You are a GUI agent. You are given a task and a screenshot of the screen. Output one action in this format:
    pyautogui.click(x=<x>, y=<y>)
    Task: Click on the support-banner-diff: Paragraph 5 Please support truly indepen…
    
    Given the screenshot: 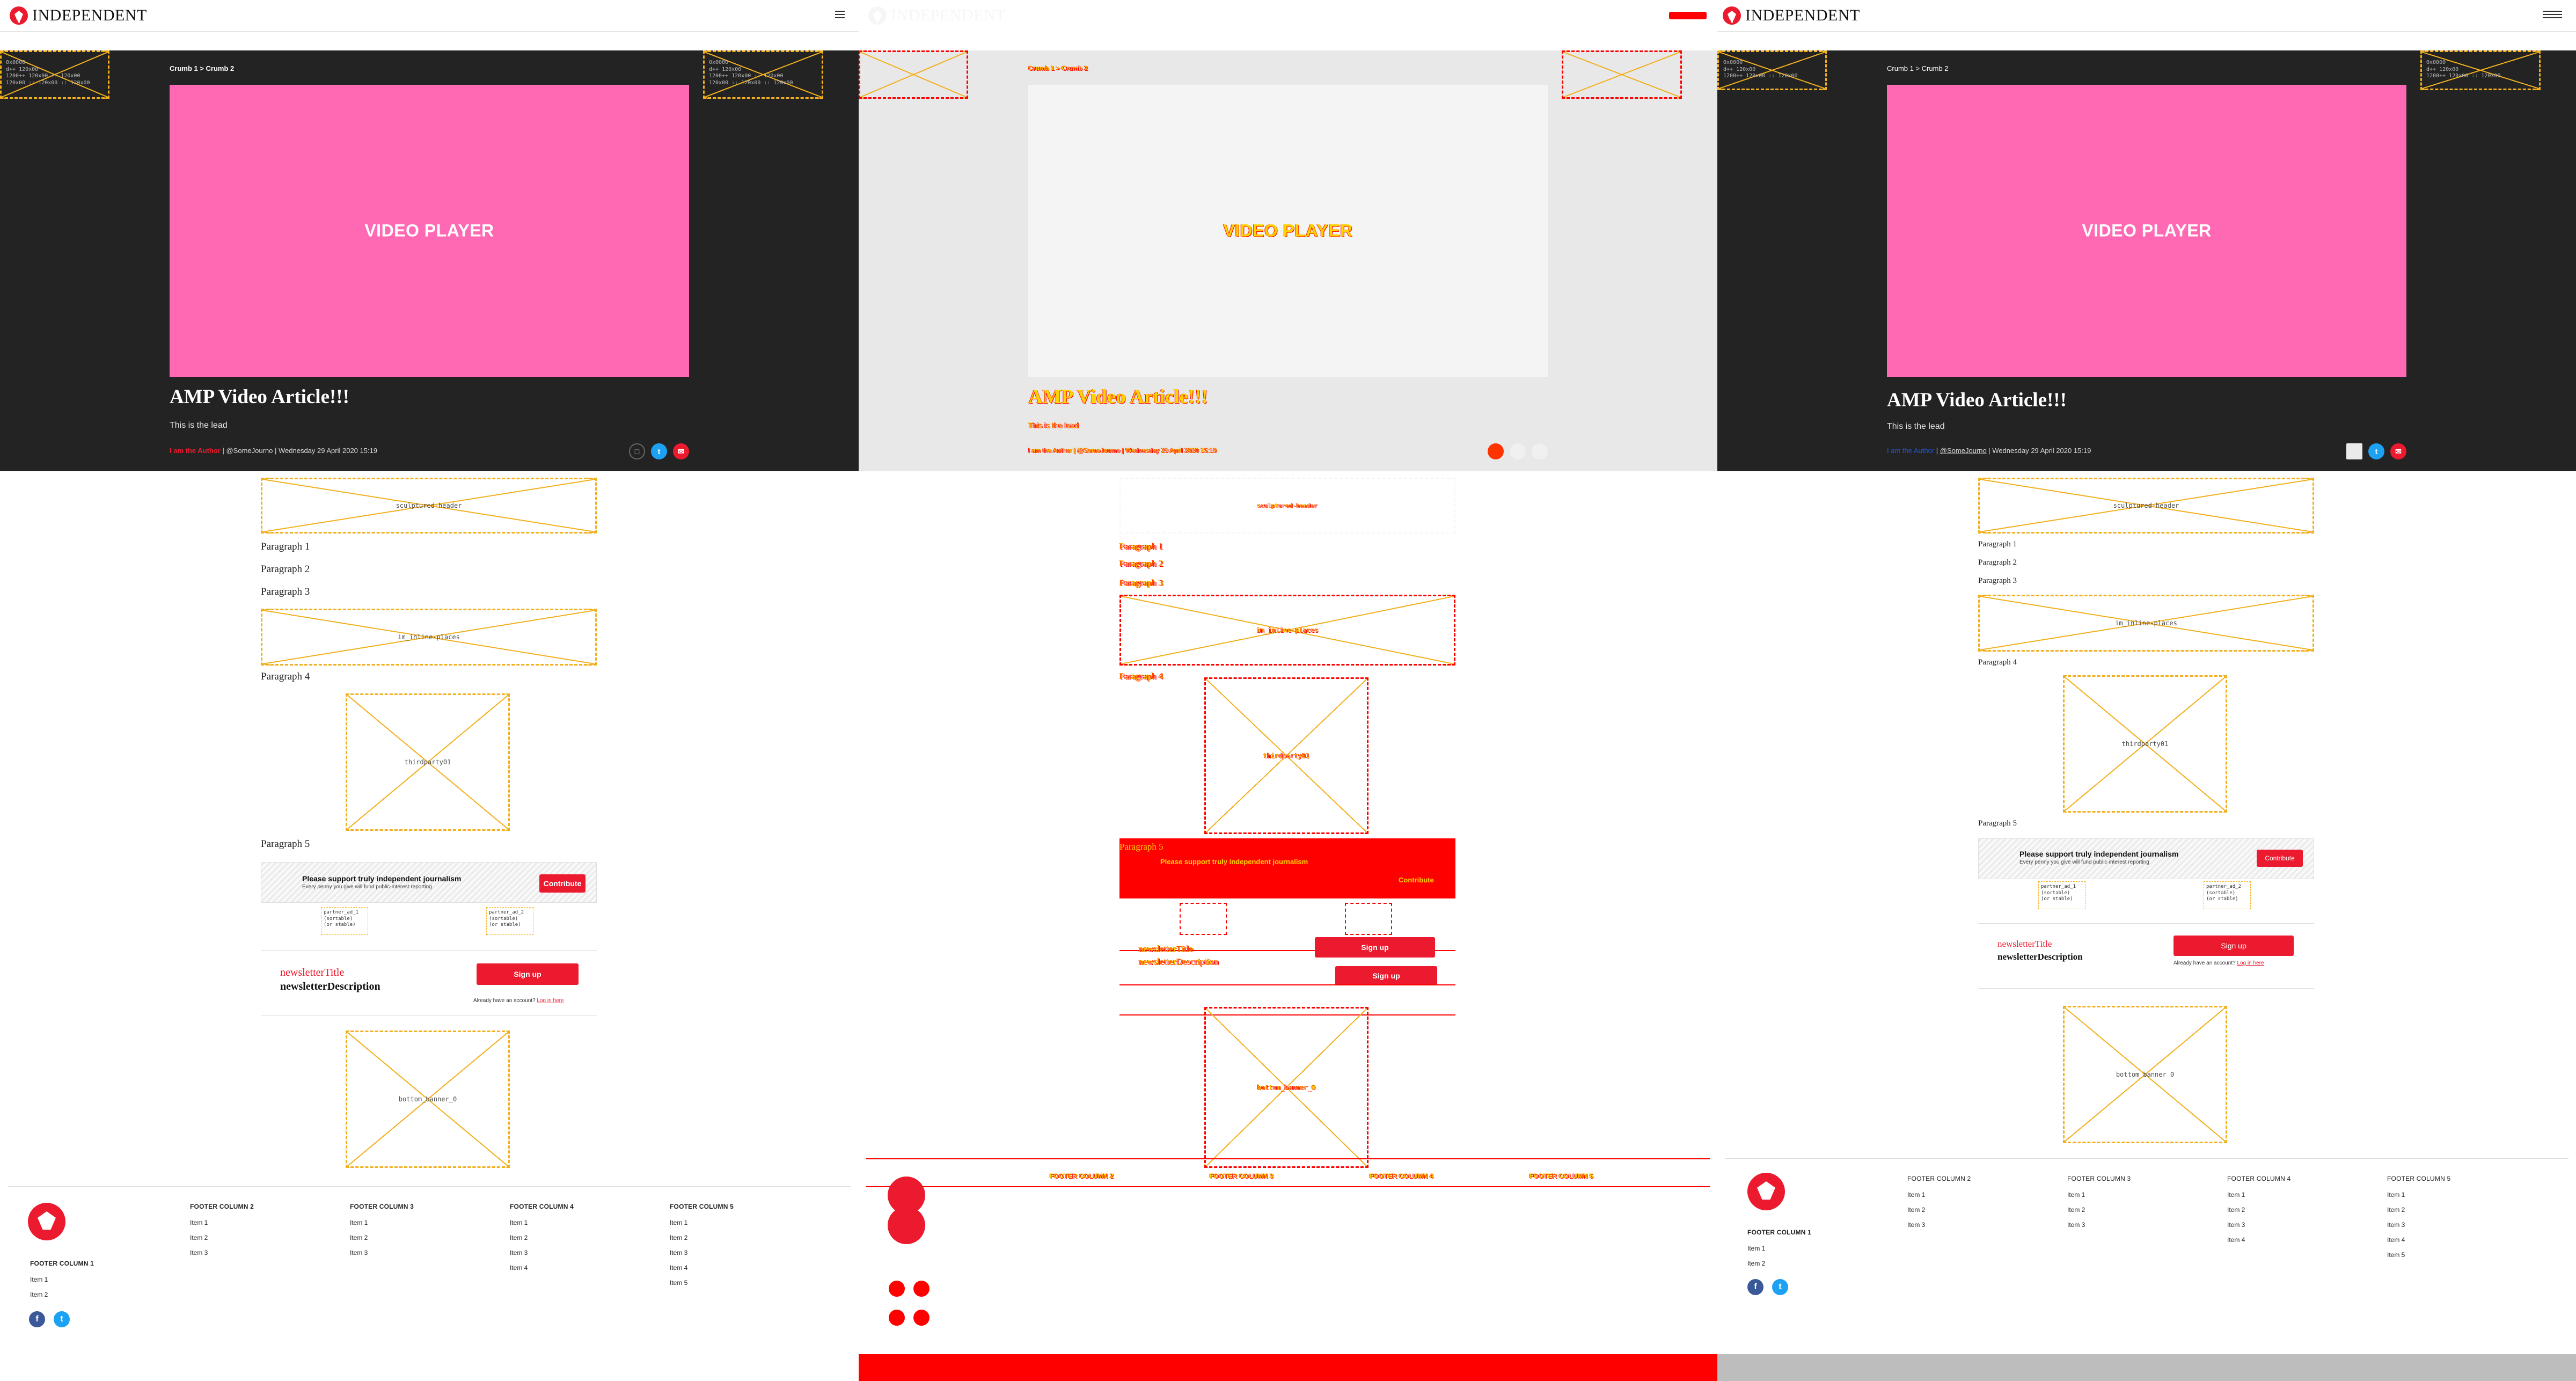 What is the action you would take?
    pyautogui.click(x=1287, y=868)
    